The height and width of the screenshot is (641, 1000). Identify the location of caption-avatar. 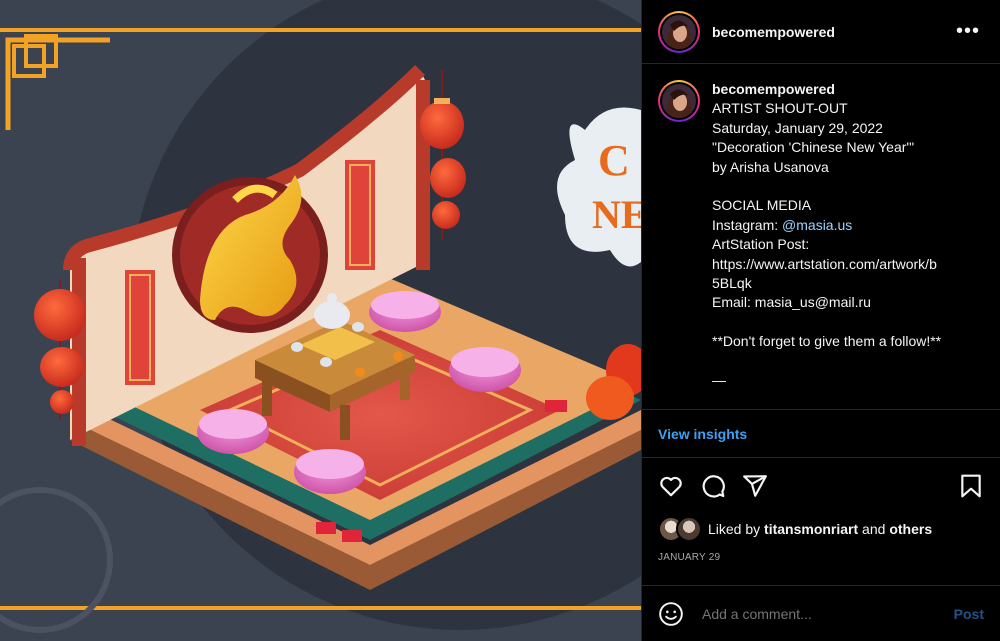
(679, 101).